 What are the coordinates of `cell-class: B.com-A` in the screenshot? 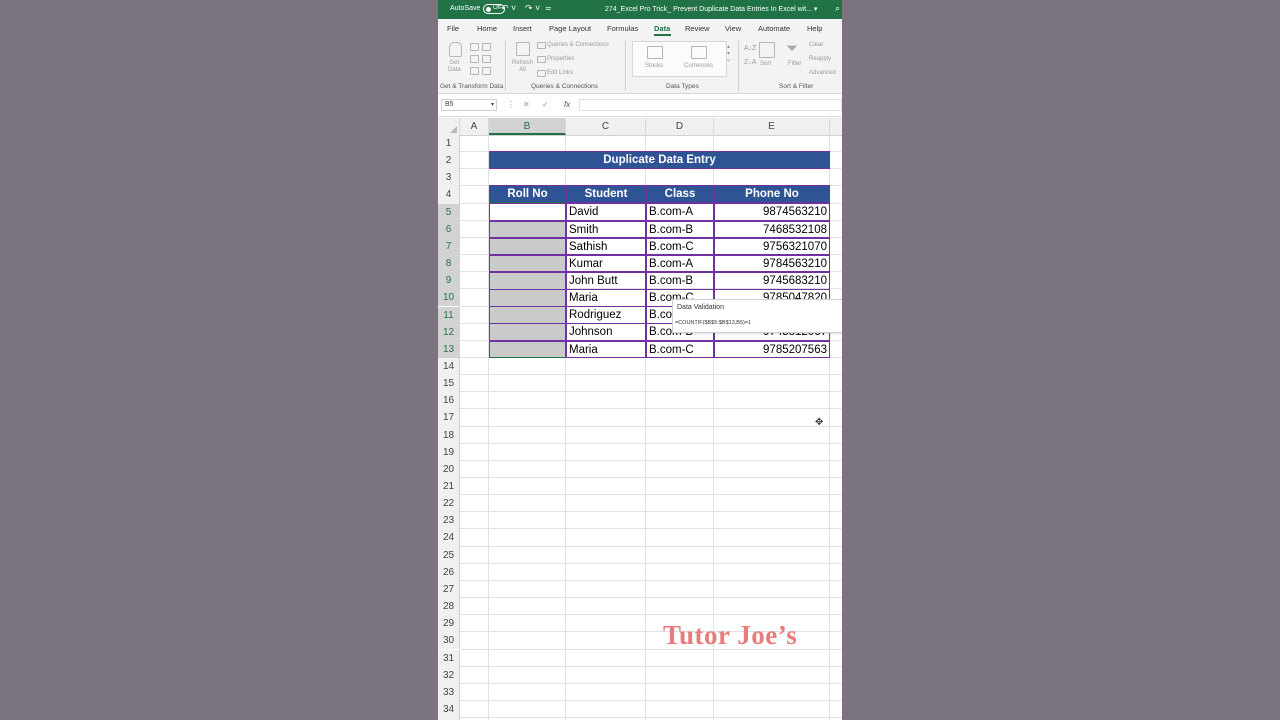 It's located at (680, 263).